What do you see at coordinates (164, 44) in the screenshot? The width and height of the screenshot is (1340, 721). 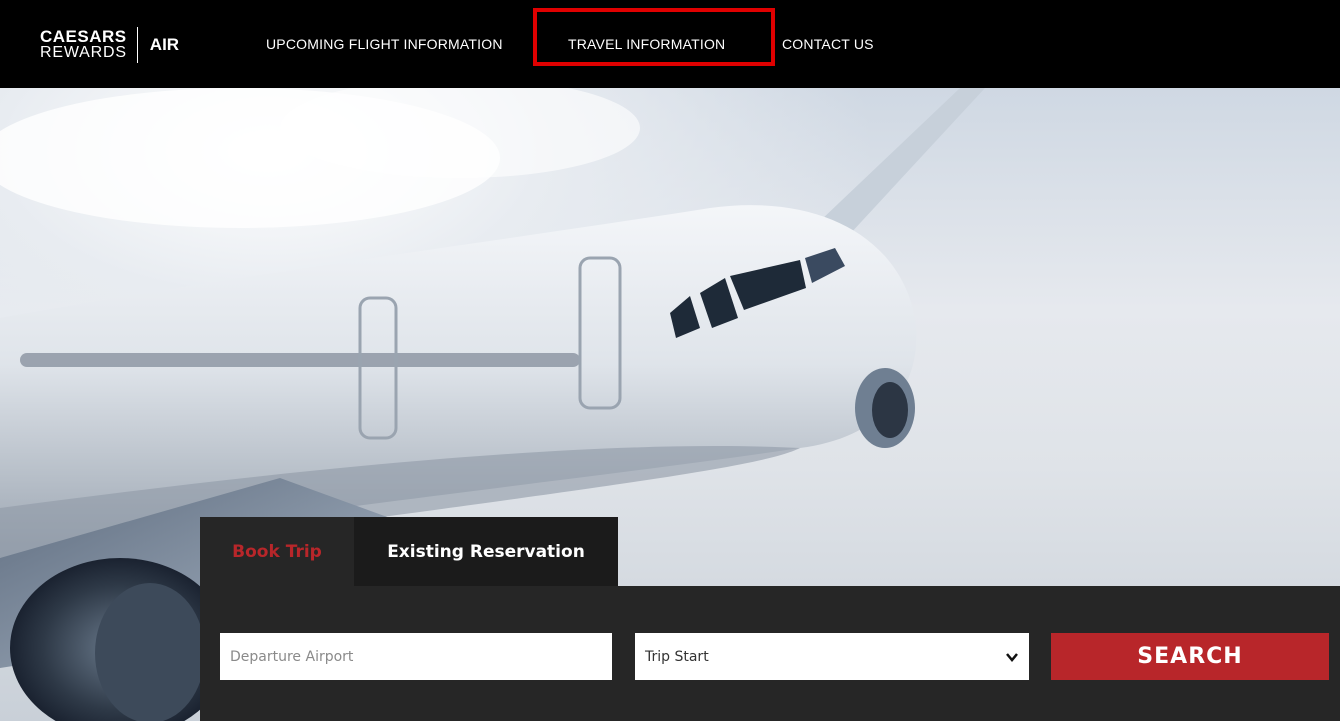 I see `logo-air-text: AIR` at bounding box center [164, 44].